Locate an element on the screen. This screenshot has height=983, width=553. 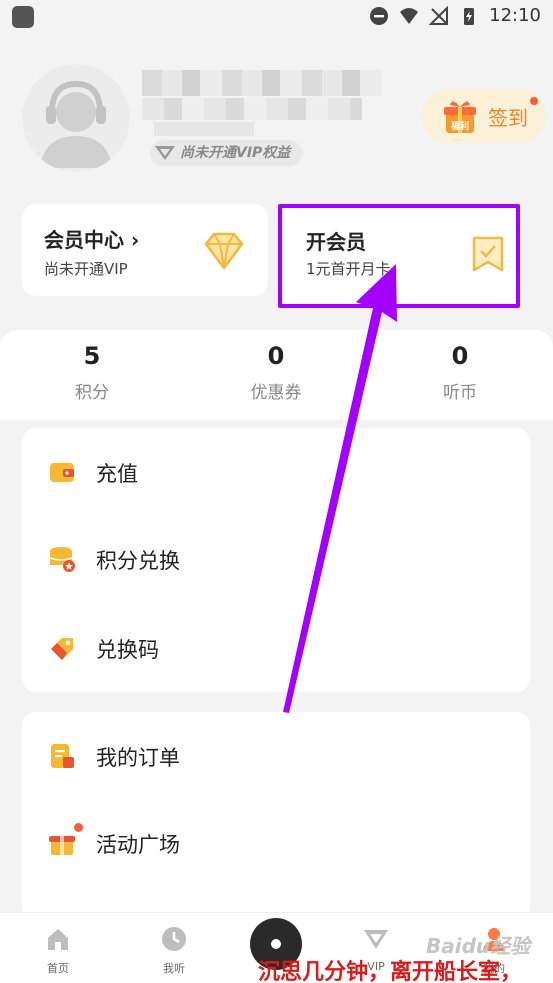
wifi-icon is located at coordinates (409, 15).